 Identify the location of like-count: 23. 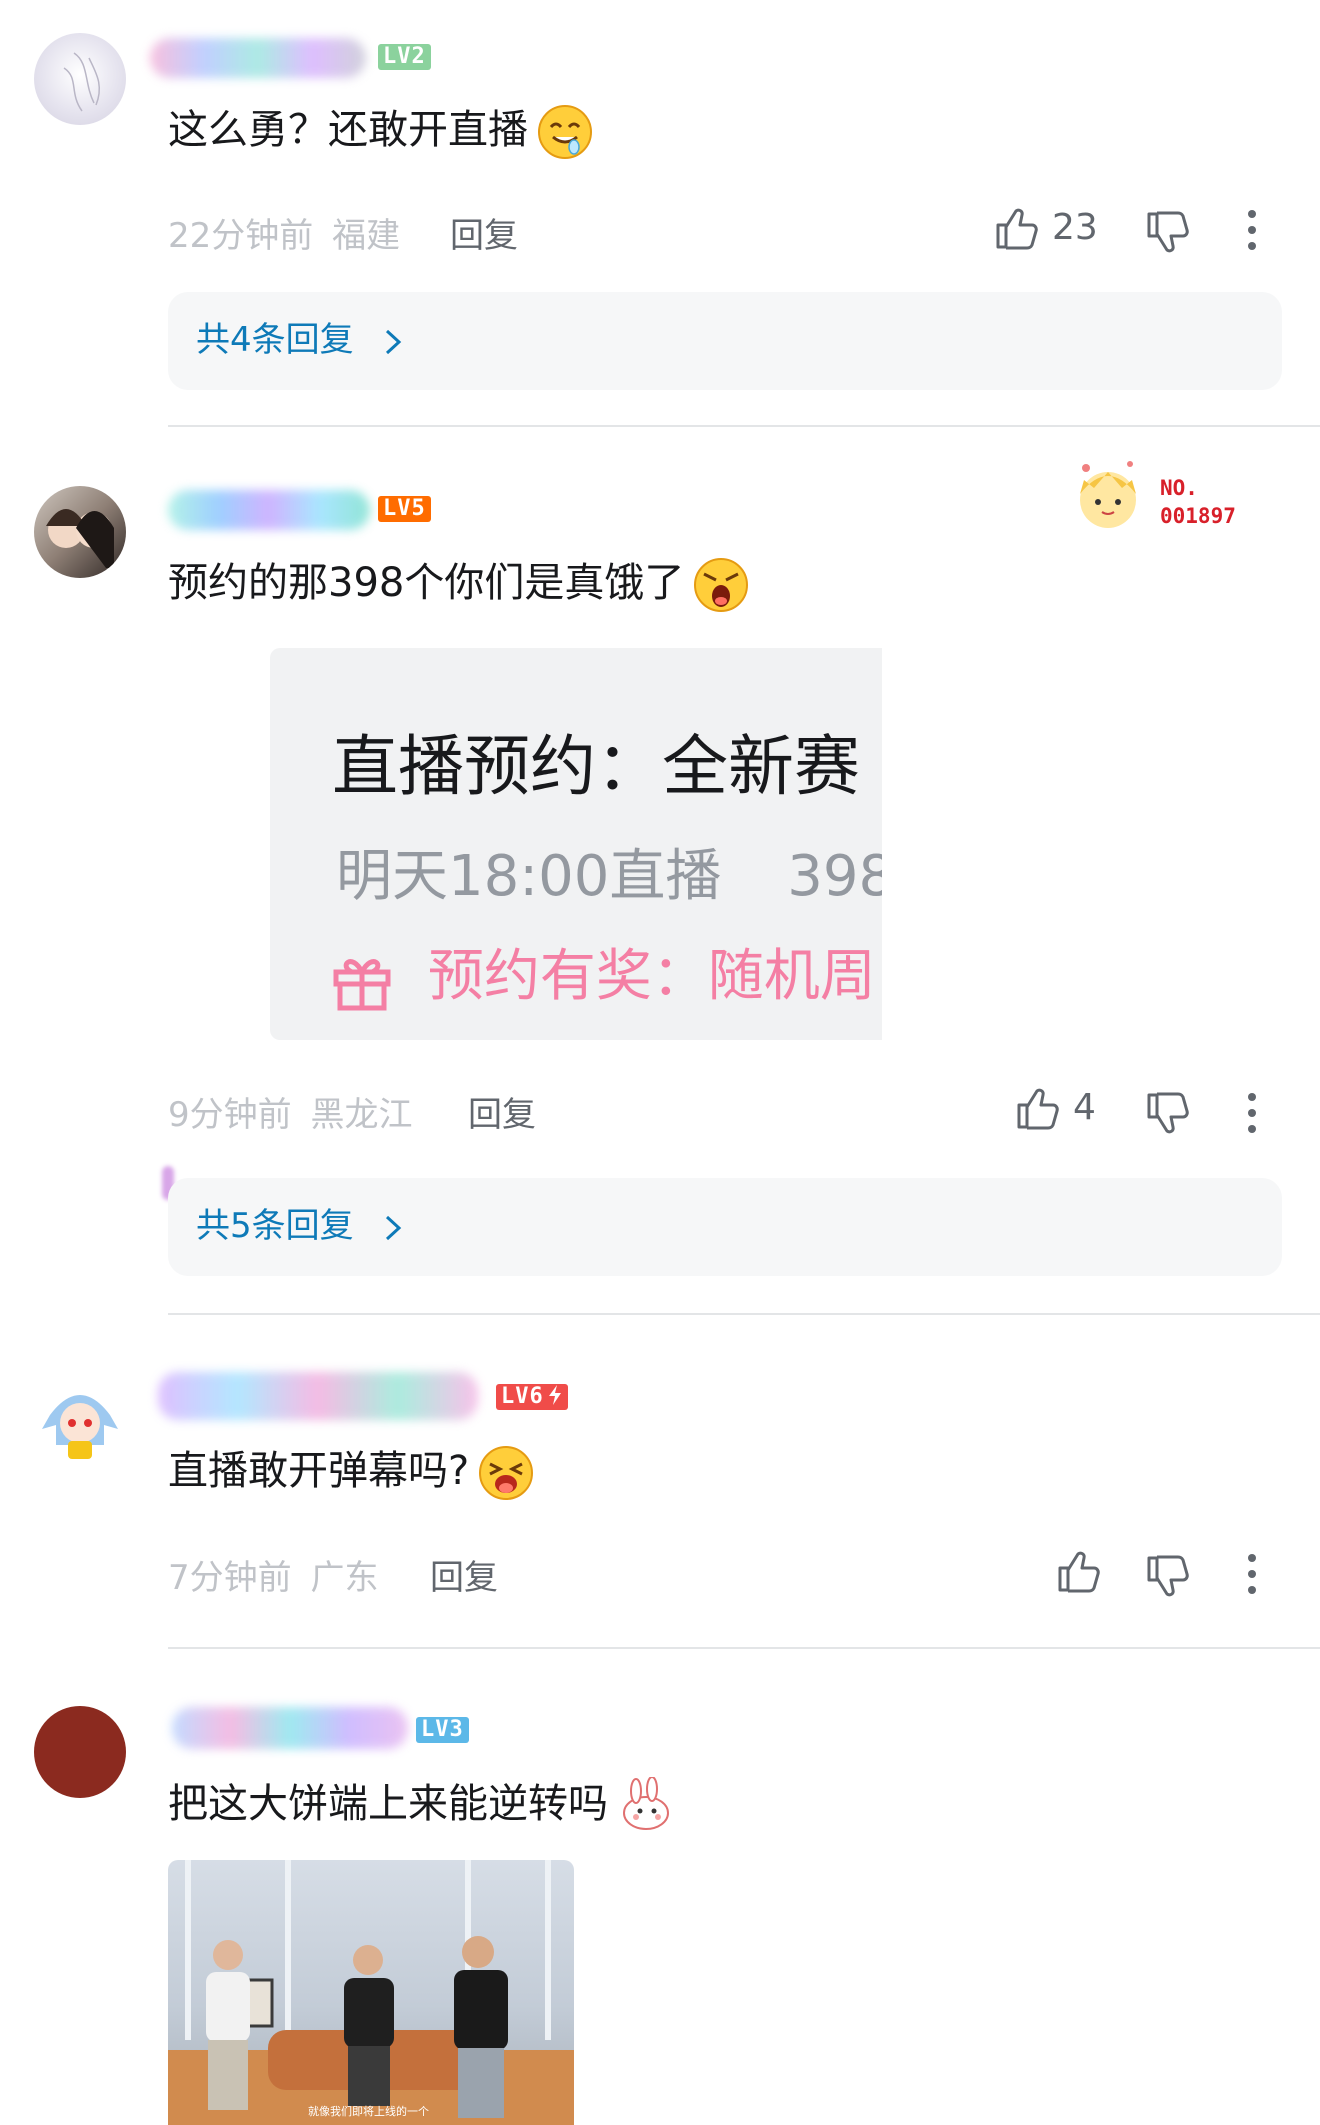
(1075, 227).